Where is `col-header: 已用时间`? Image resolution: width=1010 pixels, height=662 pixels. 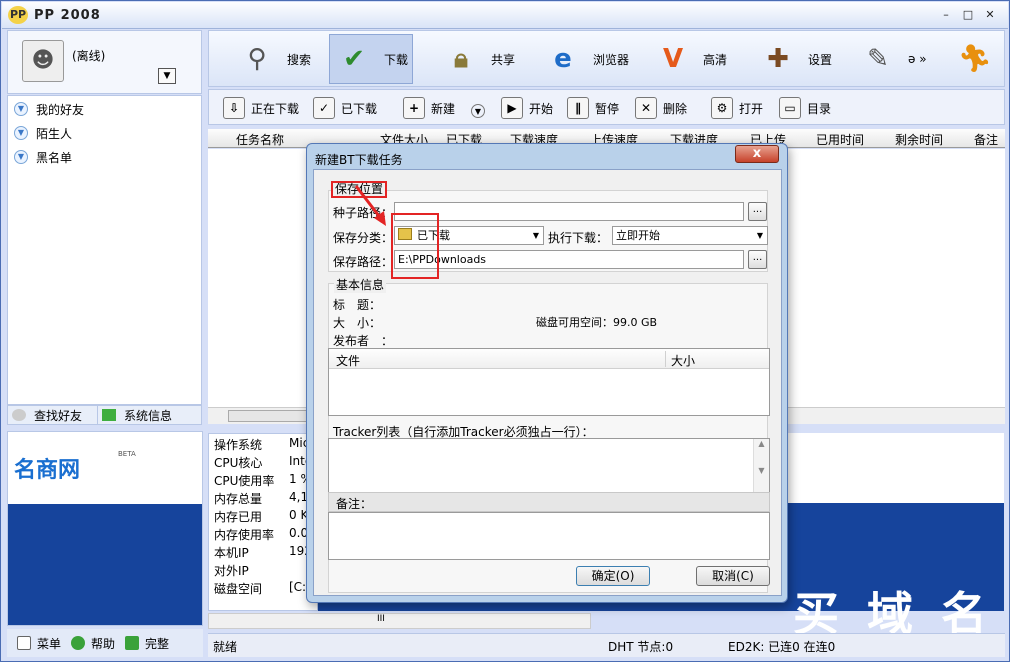
col-header: 已用时间 is located at coordinates (840, 139).